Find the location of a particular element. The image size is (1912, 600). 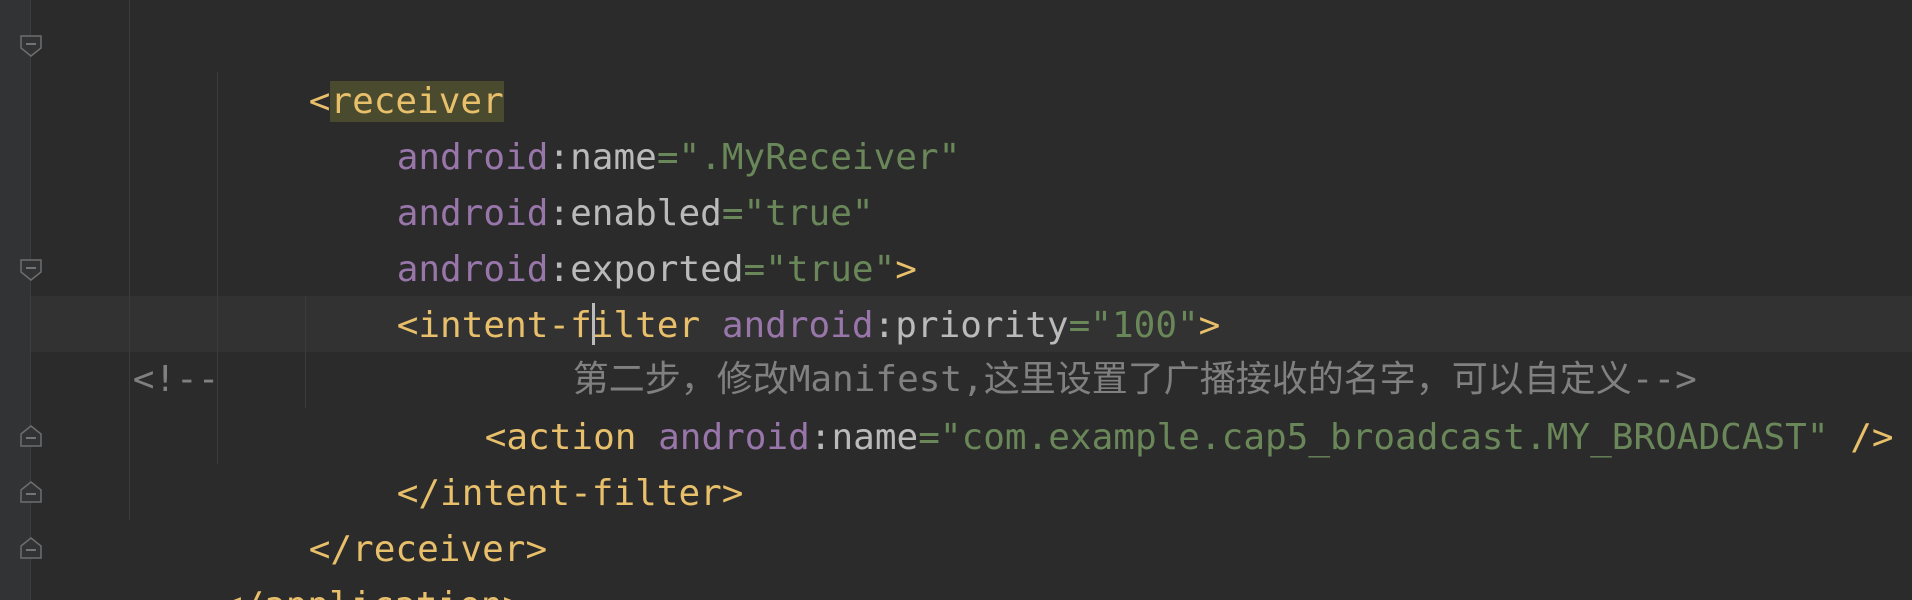

code-line: android:enabled="true" is located at coordinates (592, 182).